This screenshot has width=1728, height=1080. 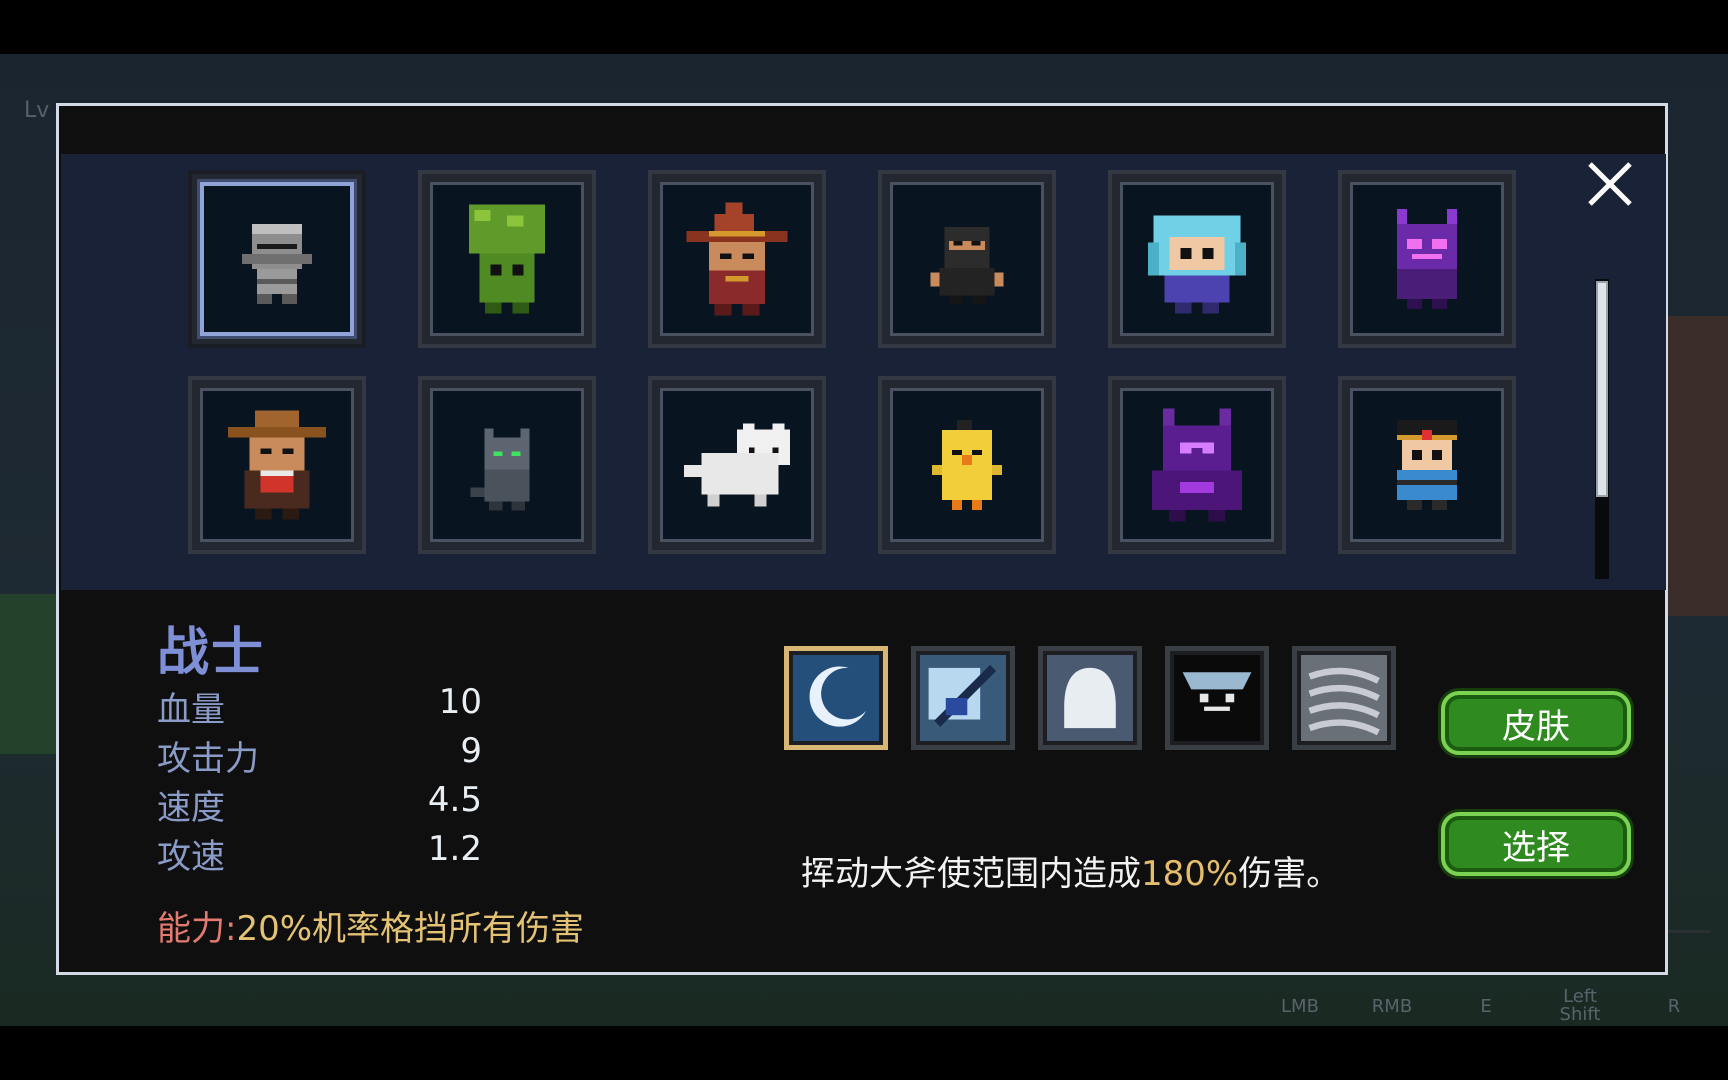 I want to click on hud-level-label: Lv, so click(x=37, y=110).